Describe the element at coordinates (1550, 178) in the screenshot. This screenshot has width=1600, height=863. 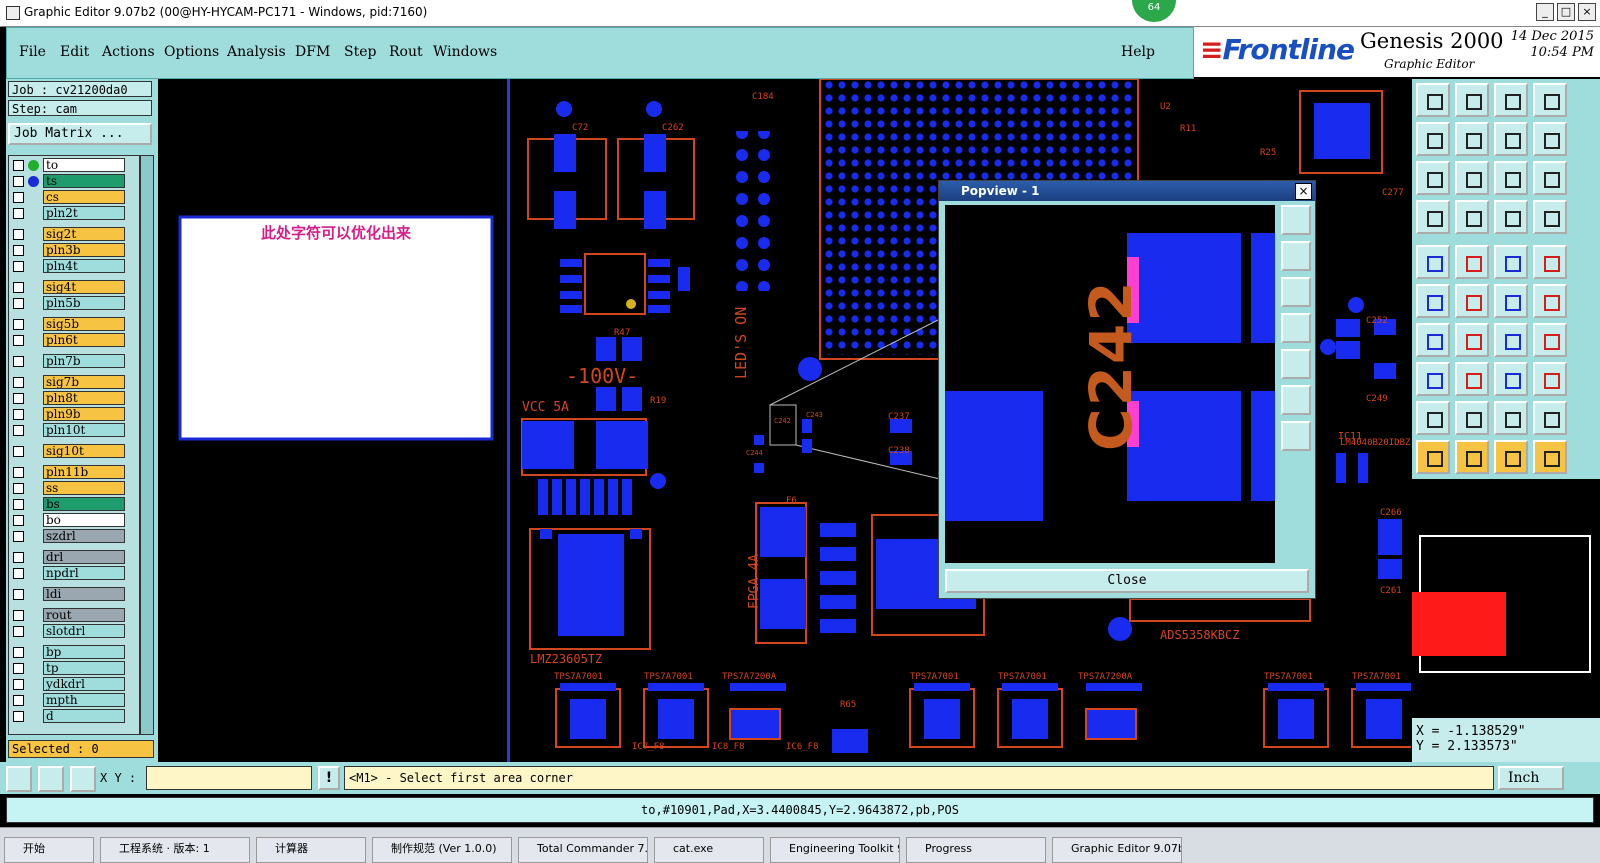
I see `help-icon` at that location.